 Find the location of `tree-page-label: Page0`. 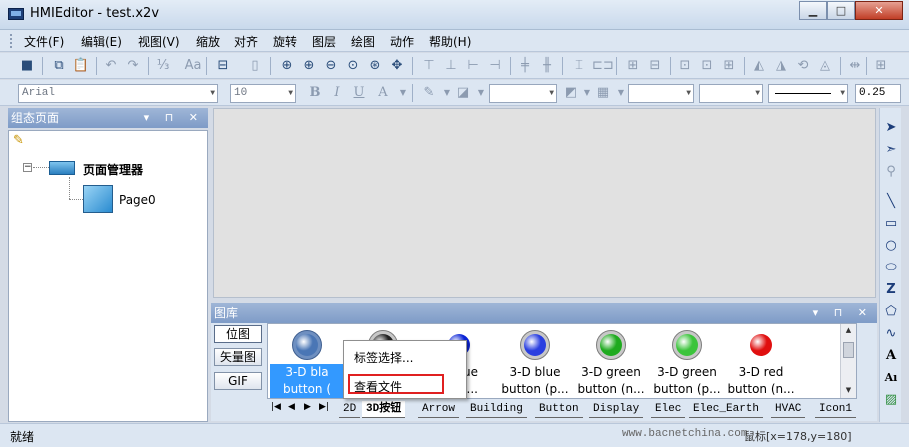

tree-page-label: Page0 is located at coordinates (137, 200).